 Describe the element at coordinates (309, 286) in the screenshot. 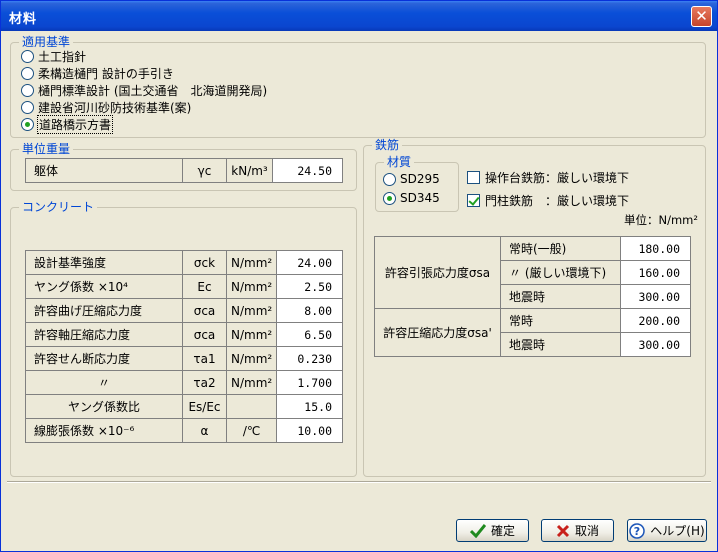

I see `concrete-value-field: 2.50` at that location.